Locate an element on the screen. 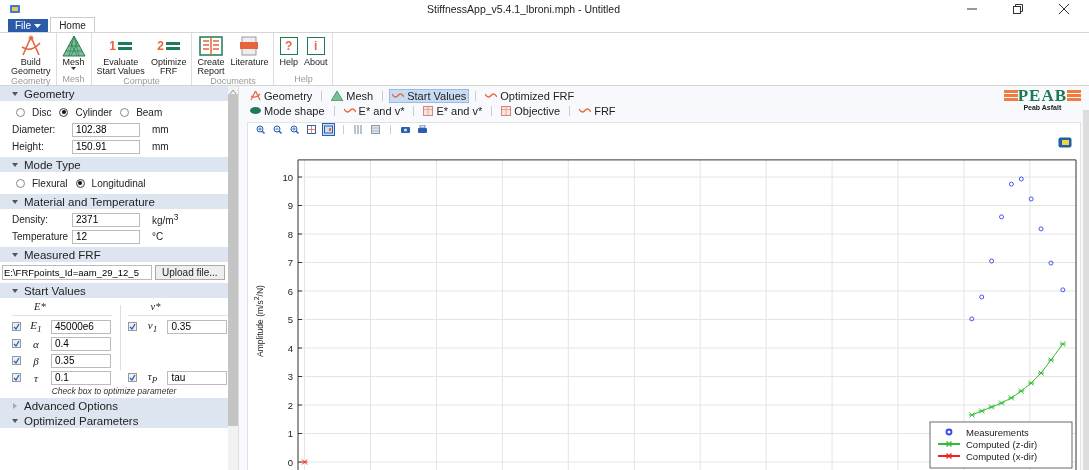  ribbon-button: Literature is located at coordinates (249, 54).